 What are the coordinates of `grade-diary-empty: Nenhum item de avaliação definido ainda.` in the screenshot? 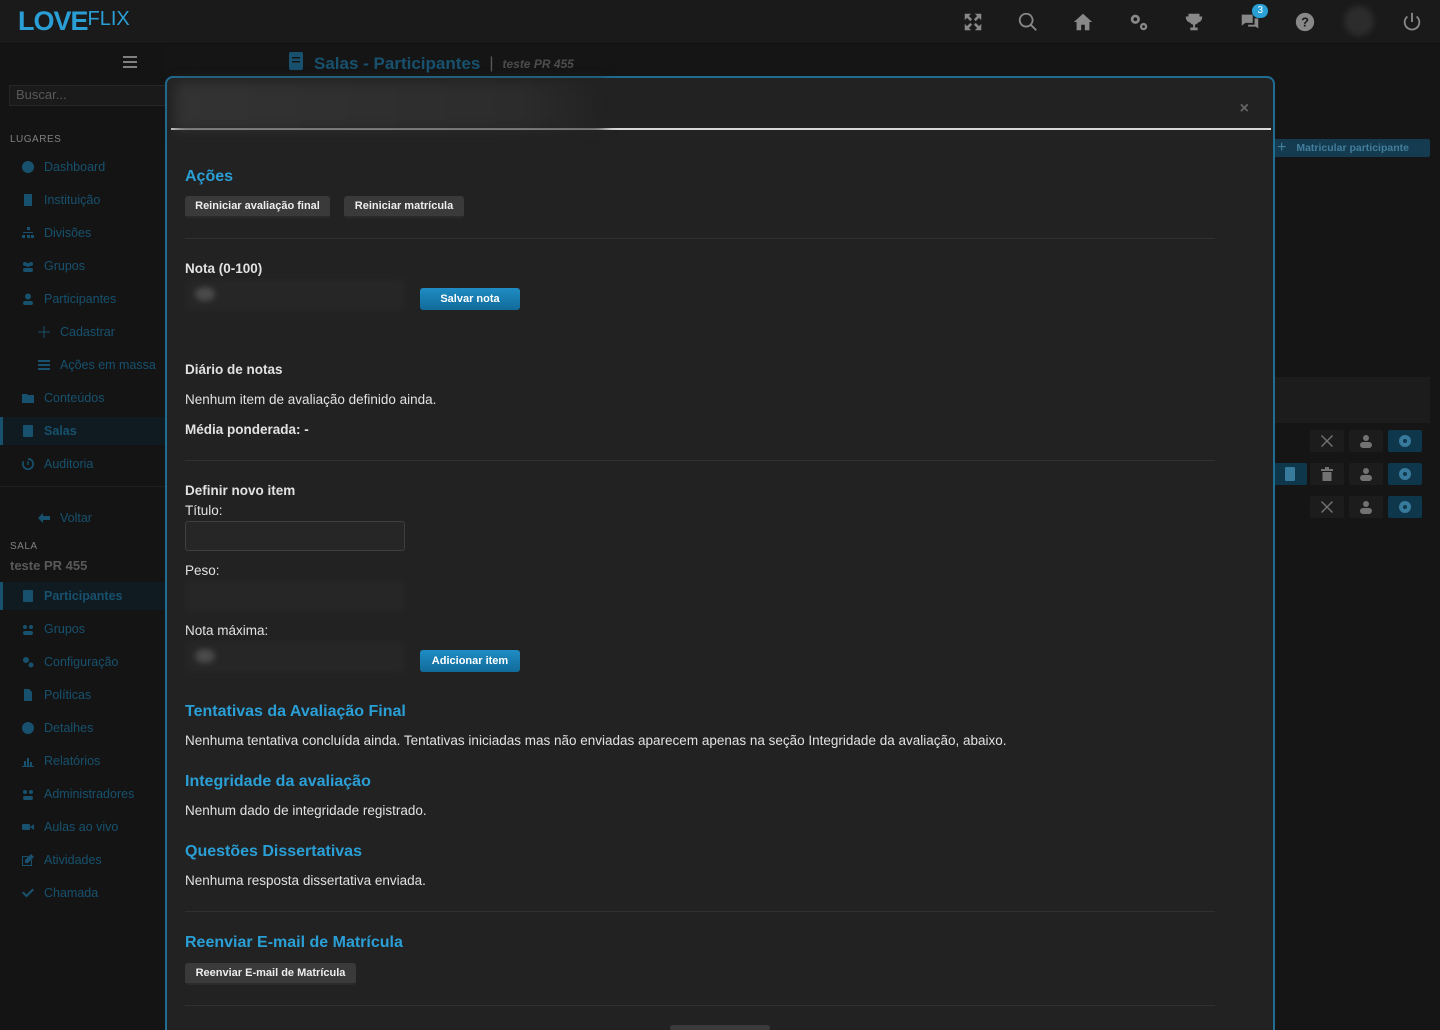 It's located at (311, 399).